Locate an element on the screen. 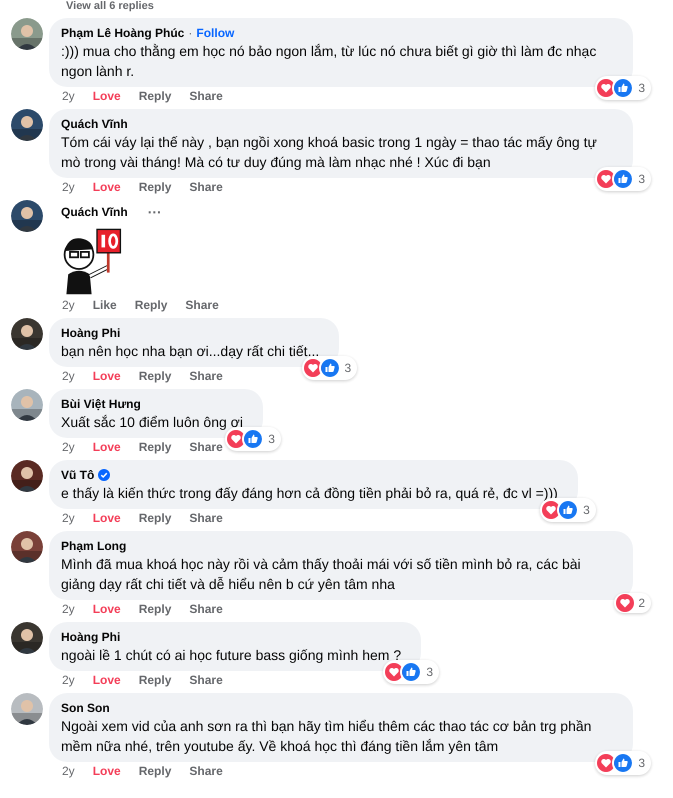 Image resolution: width=673 pixels, height=798 pixels. author-name: Vũ Tô is located at coordinates (77, 475).